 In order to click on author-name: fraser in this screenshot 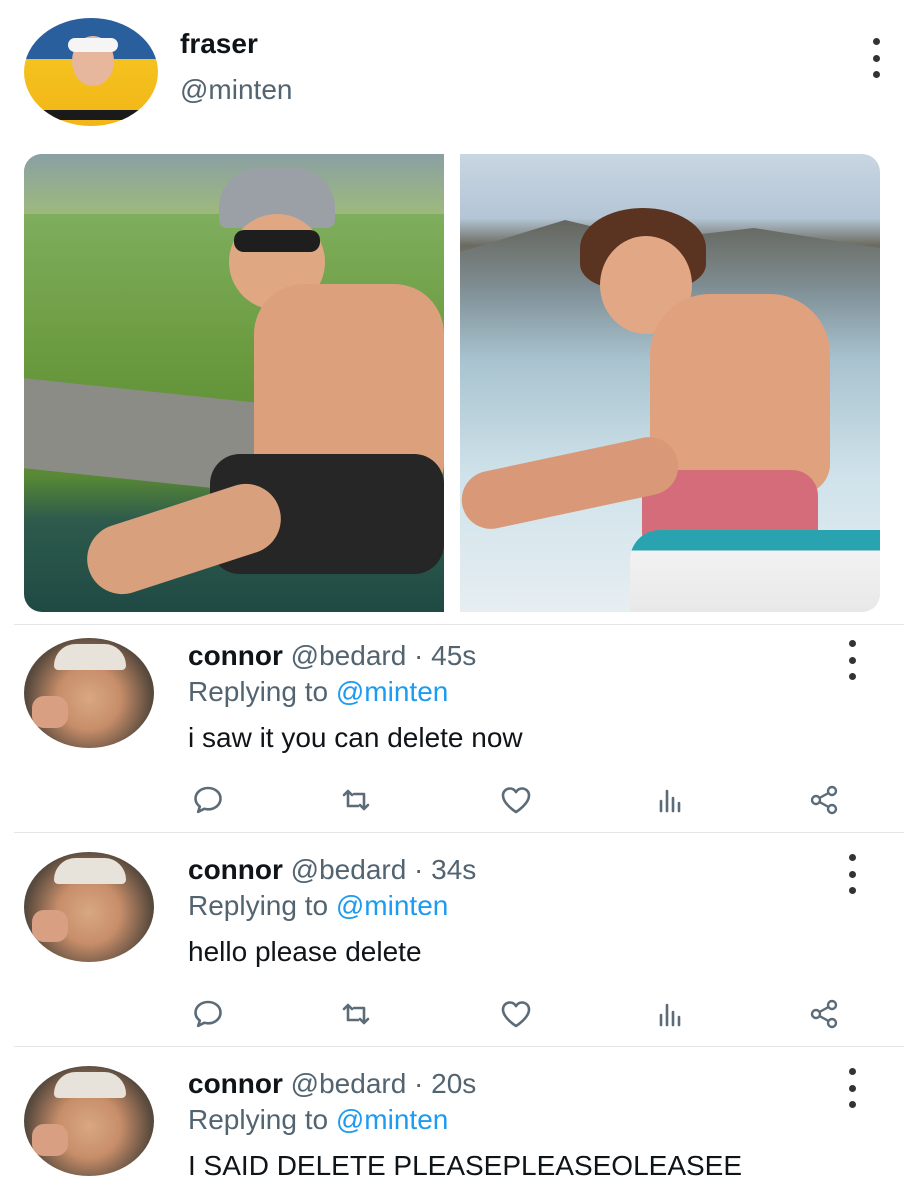, I will do `click(219, 44)`.